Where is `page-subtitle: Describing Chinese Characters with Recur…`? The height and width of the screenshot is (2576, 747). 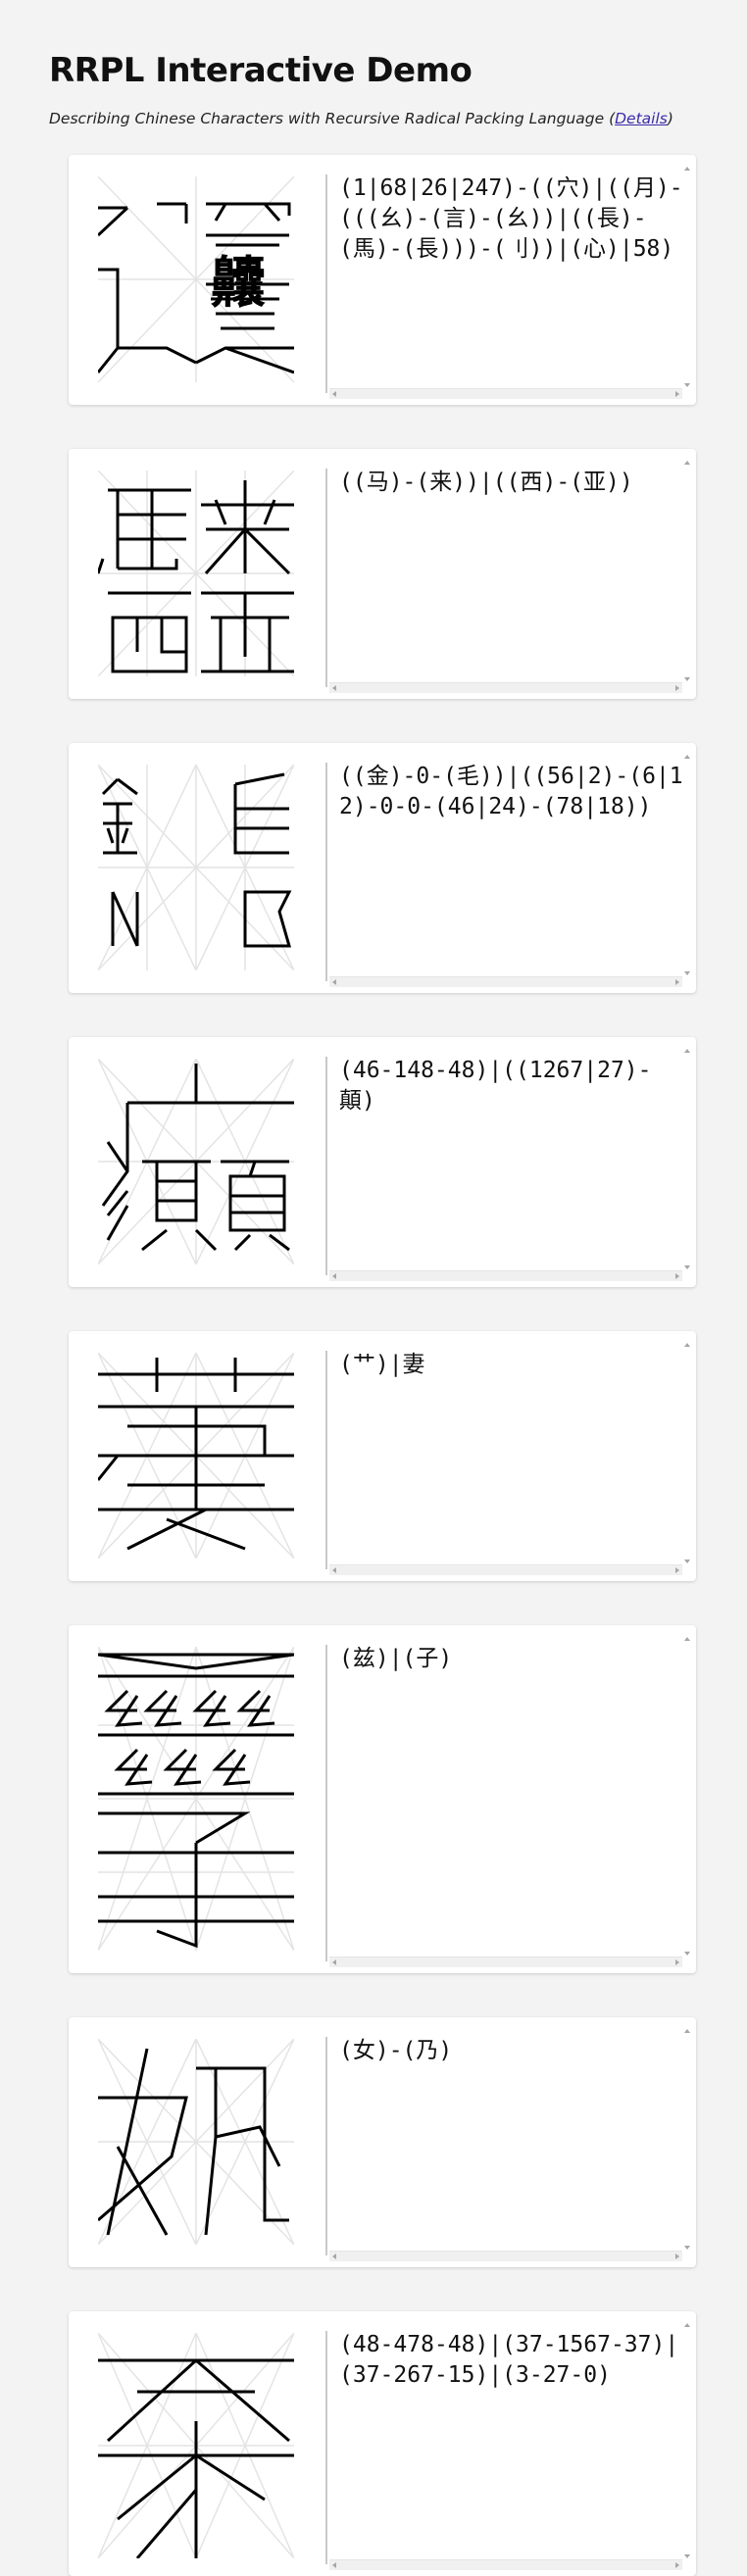
page-subtitle: Describing Chinese Characters with Recur… is located at coordinates (373, 118).